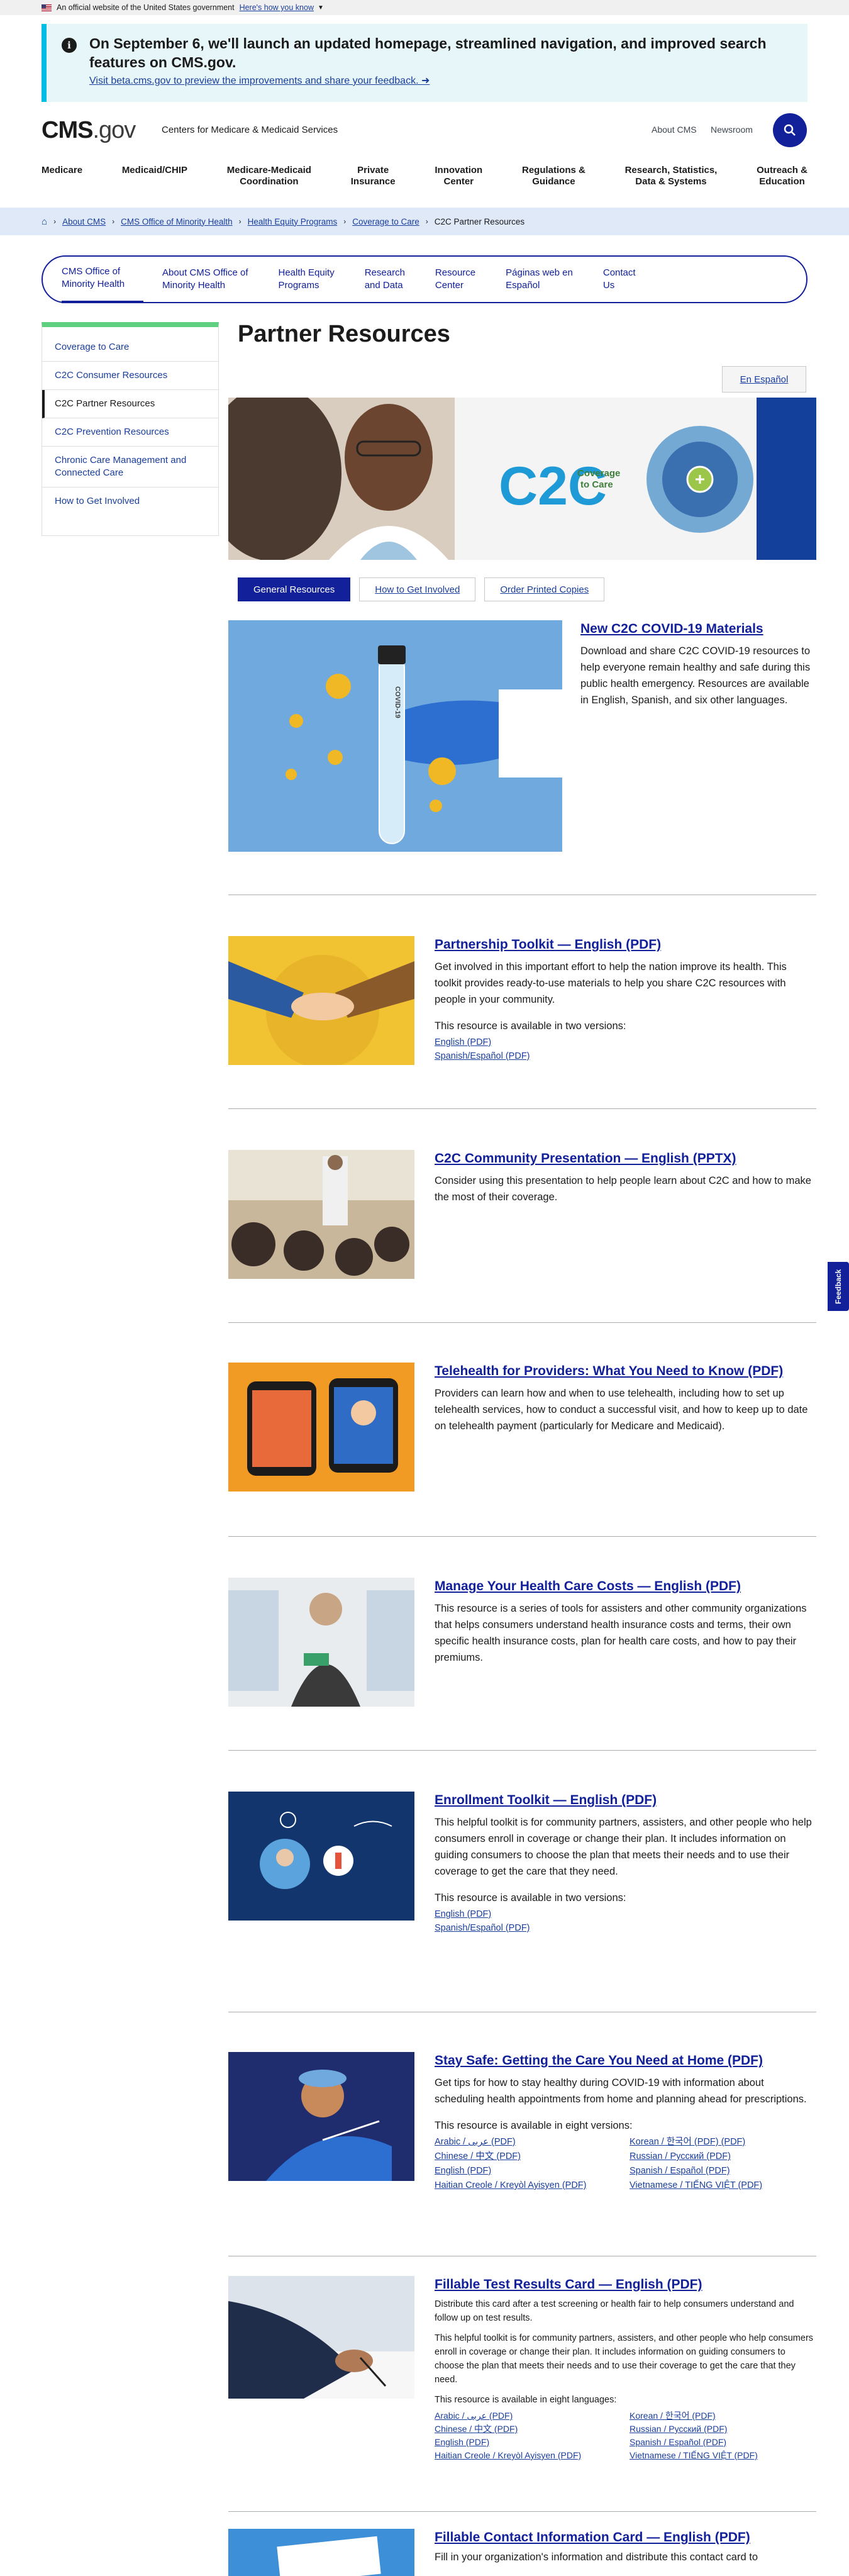 The image size is (849, 2576). Describe the element at coordinates (425, 80) in the screenshot. I see `arrow-right-icon: ➜` at that location.